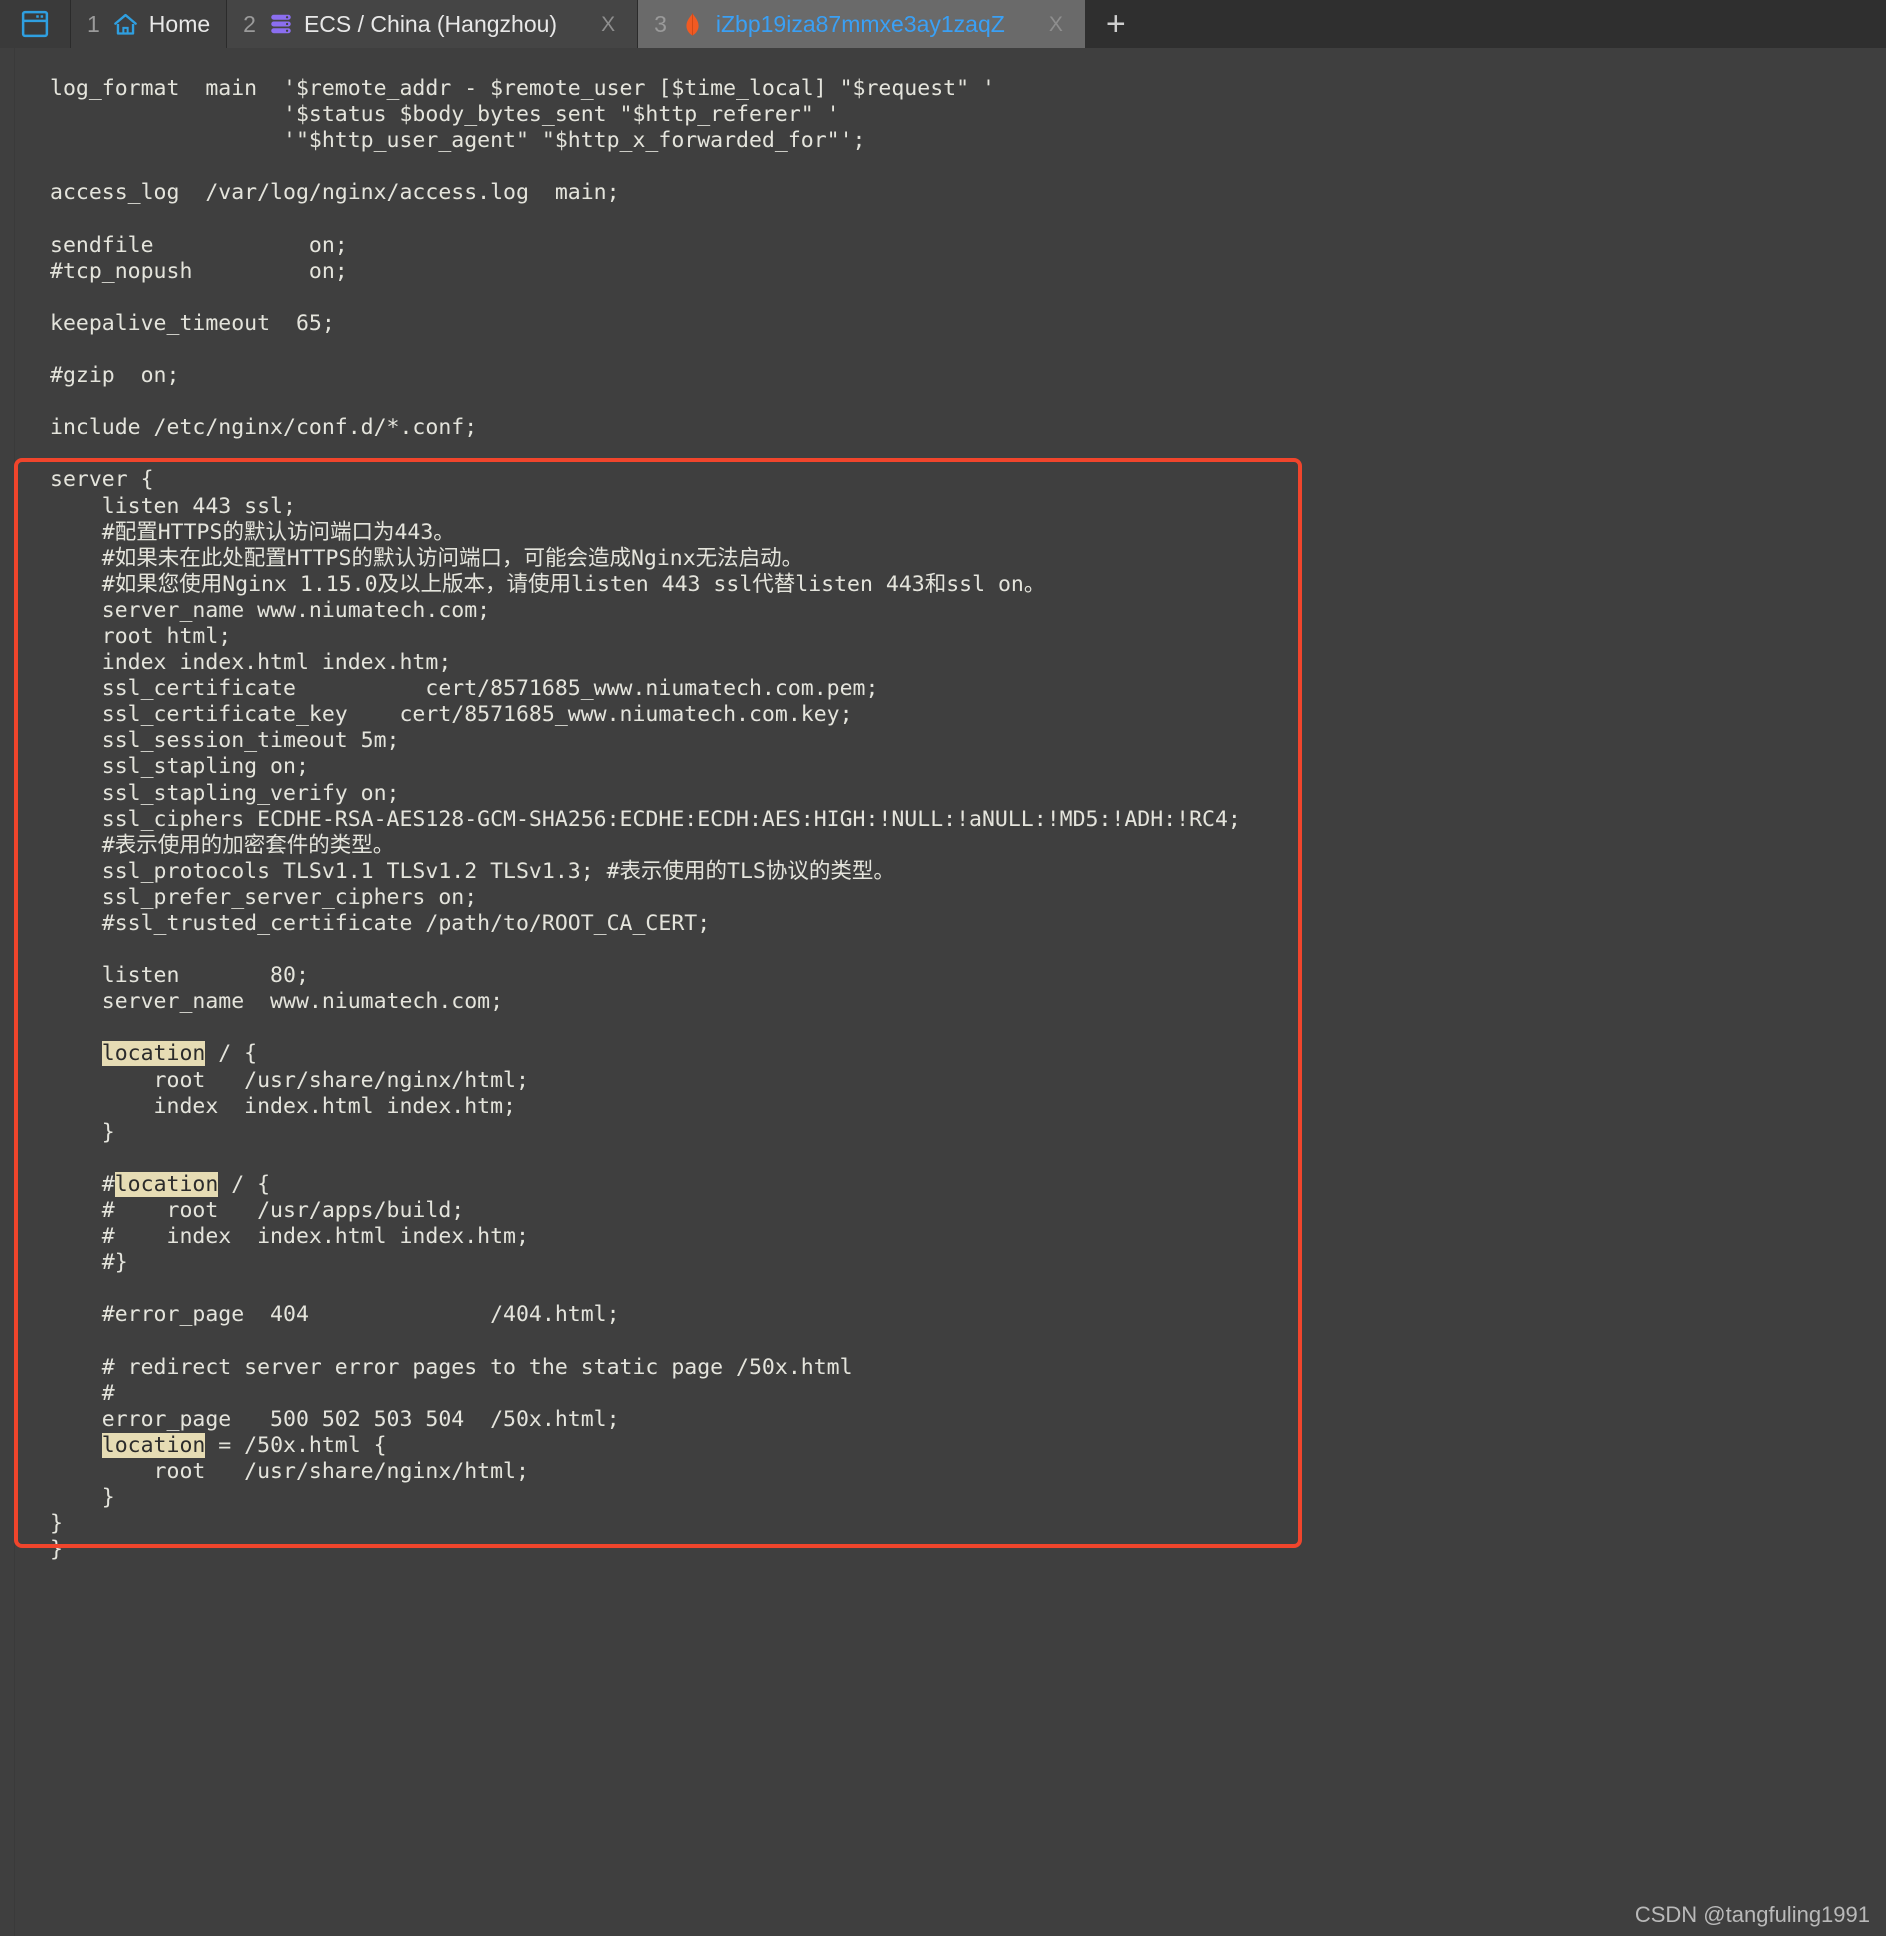 Image resolution: width=1886 pixels, height=1936 pixels. I want to click on server-stack-icon, so click(281, 24).